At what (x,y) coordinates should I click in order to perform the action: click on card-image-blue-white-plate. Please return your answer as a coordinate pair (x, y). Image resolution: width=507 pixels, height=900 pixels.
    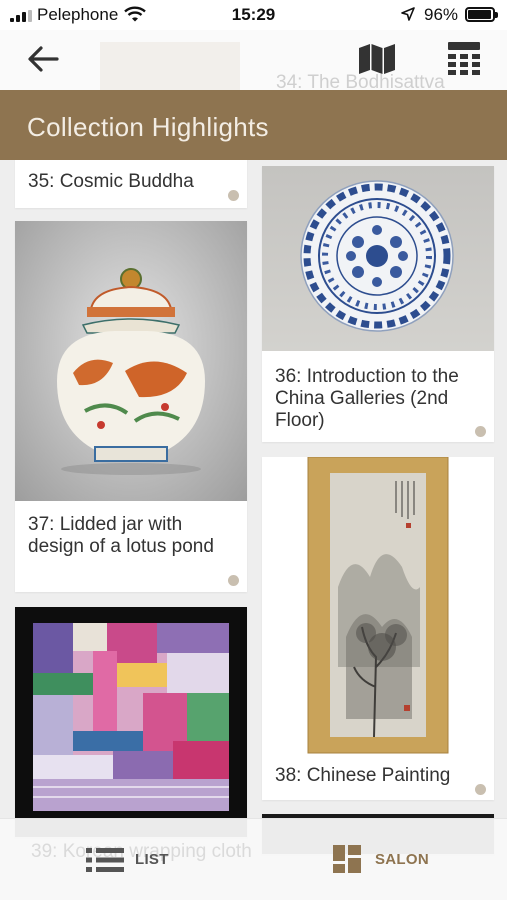
    Looking at the image, I should click on (378, 258).